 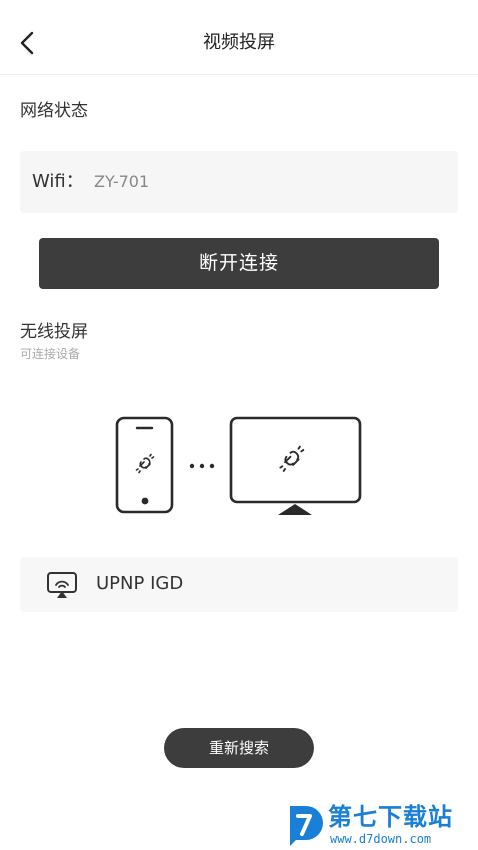 I want to click on research-button: 重新搜索, so click(x=239, y=748).